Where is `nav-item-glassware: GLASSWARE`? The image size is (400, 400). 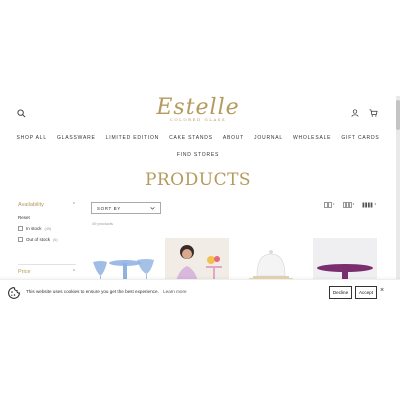 nav-item-glassware: GLASSWARE is located at coordinates (76, 138).